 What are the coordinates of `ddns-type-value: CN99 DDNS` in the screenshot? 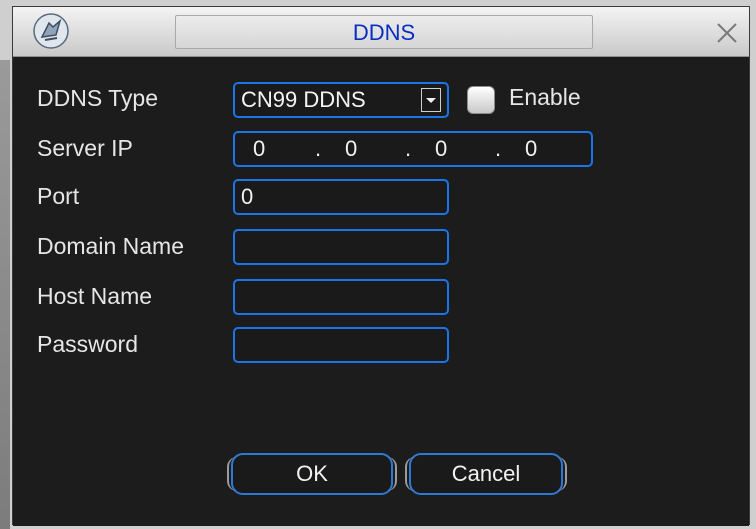 It's located at (303, 99).